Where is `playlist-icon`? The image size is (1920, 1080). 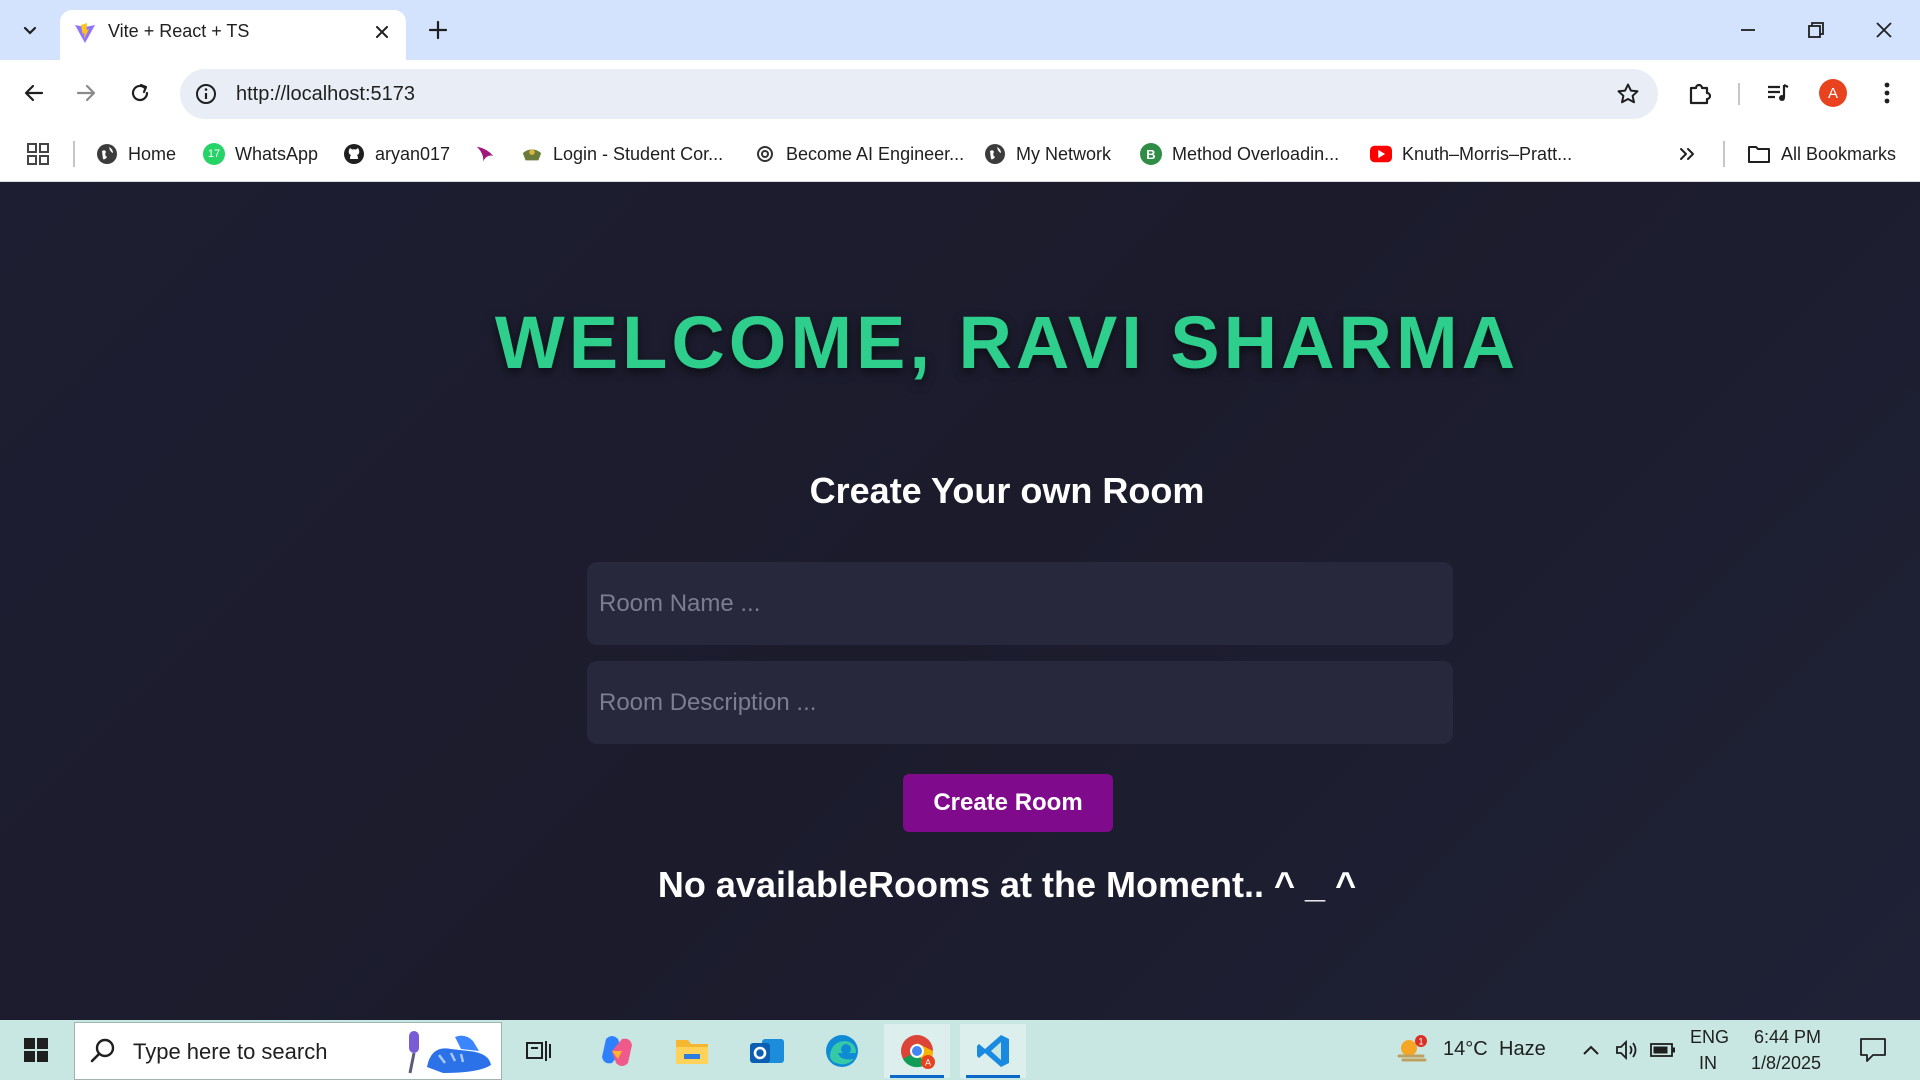 playlist-icon is located at coordinates (1778, 92).